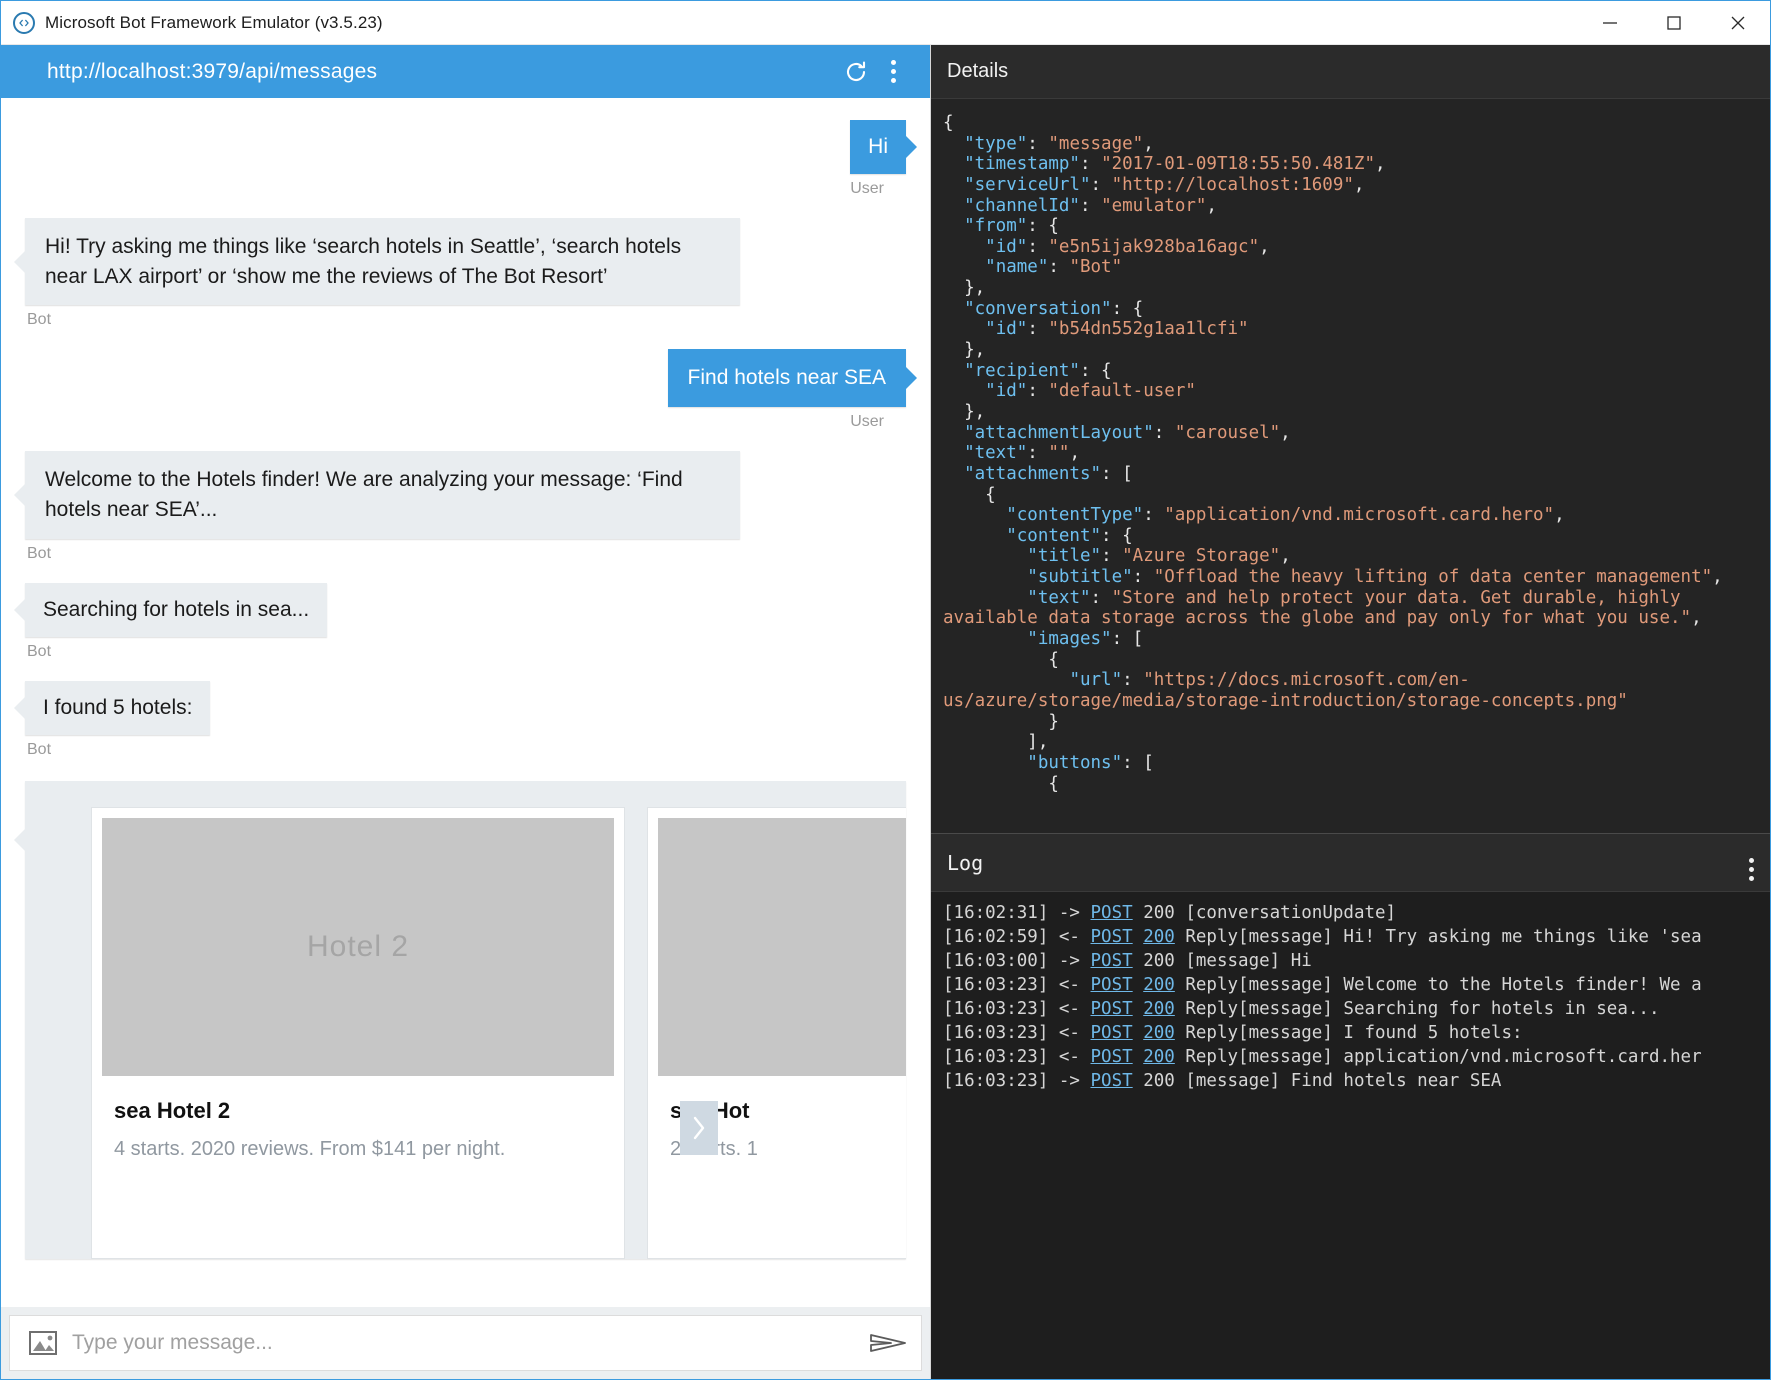 Image resolution: width=1771 pixels, height=1380 pixels. I want to click on maximize-button, so click(1674, 23).